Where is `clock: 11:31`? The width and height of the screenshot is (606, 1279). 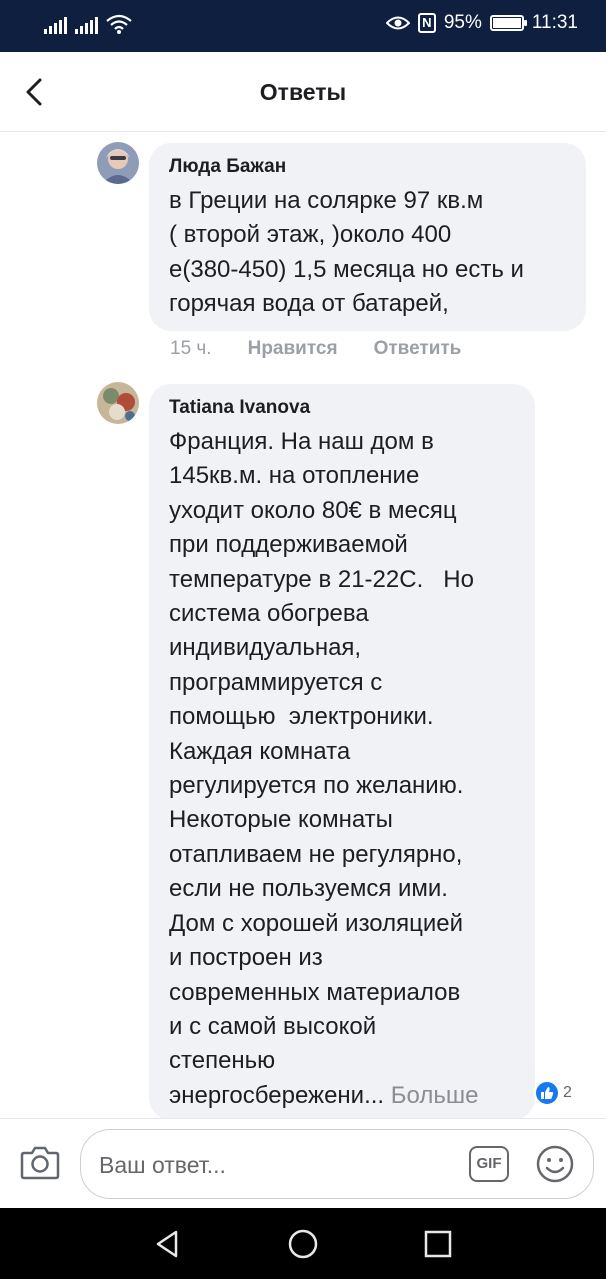
clock: 11:31 is located at coordinates (554, 22).